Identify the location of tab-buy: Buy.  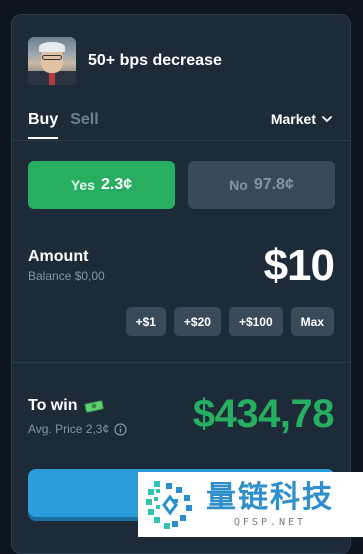
(43, 125).